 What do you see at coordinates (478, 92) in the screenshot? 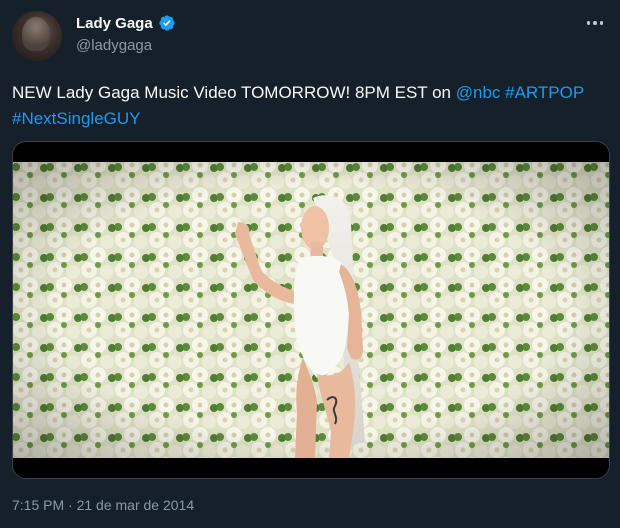
I see `mention-link: @nbc` at bounding box center [478, 92].